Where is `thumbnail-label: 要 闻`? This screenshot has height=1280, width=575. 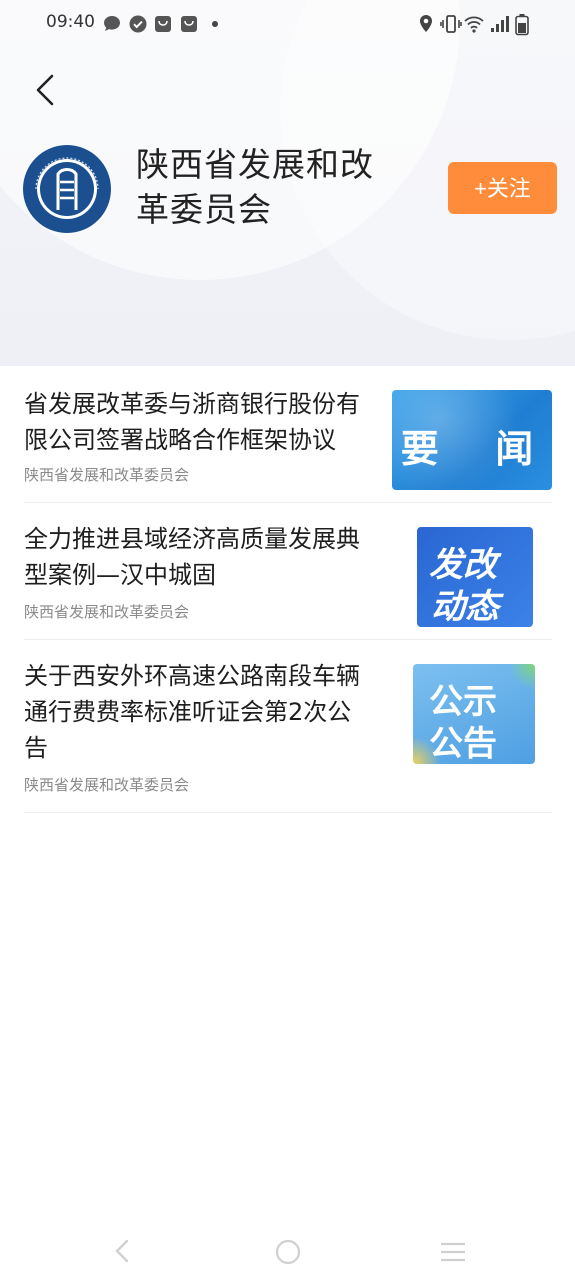 thumbnail-label: 要 闻 is located at coordinates (472, 449).